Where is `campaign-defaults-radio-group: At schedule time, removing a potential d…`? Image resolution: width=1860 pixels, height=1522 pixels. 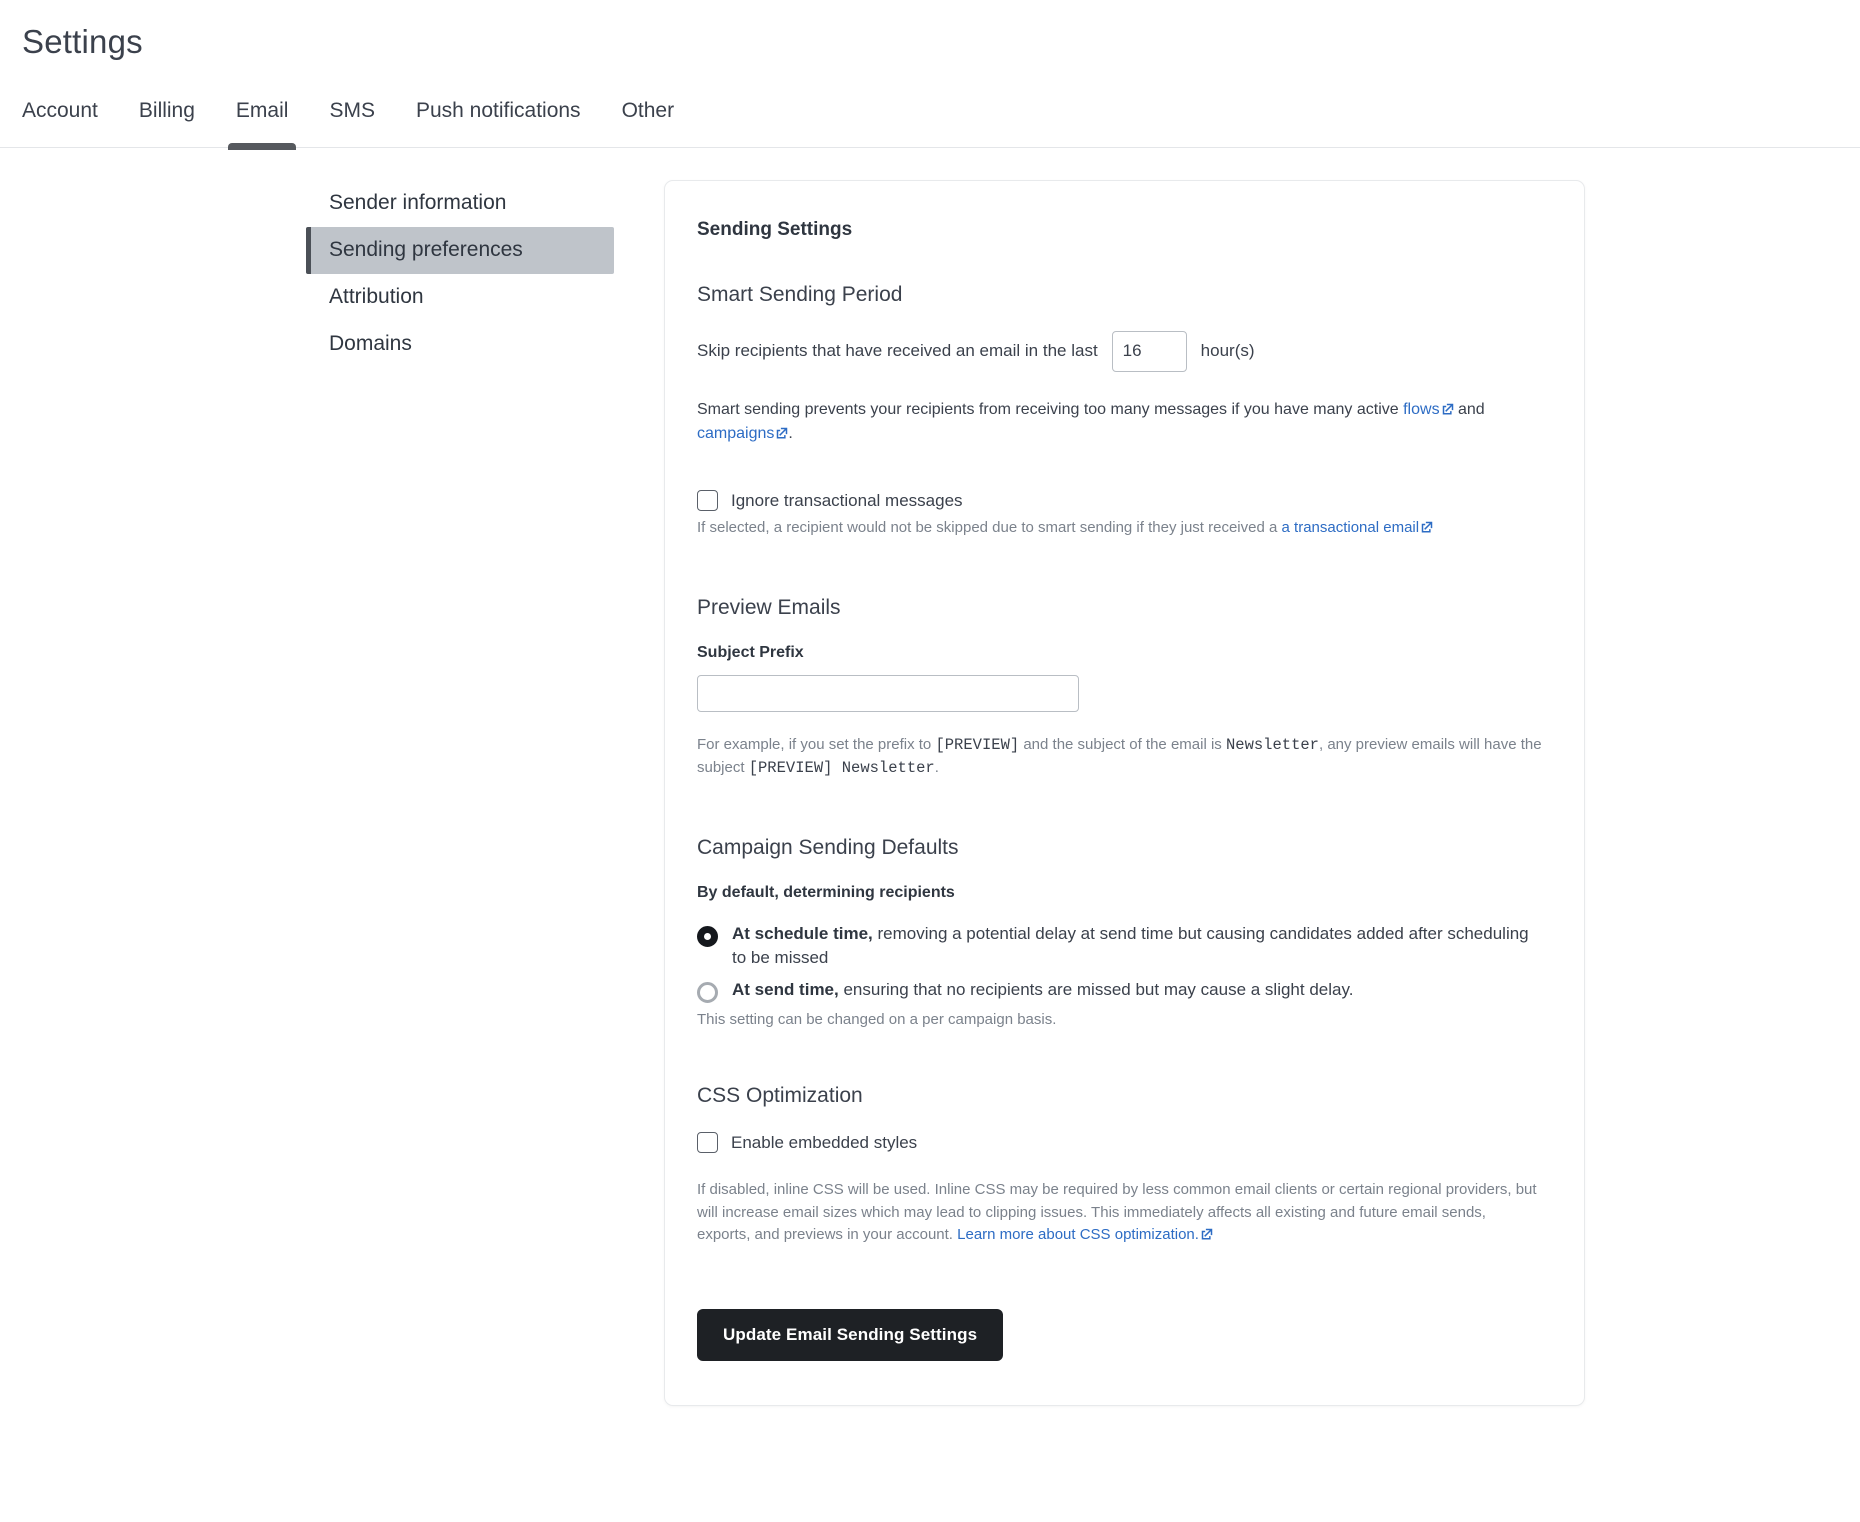 campaign-defaults-radio-group: At schedule time, removing a potential d… is located at coordinates (1120, 963).